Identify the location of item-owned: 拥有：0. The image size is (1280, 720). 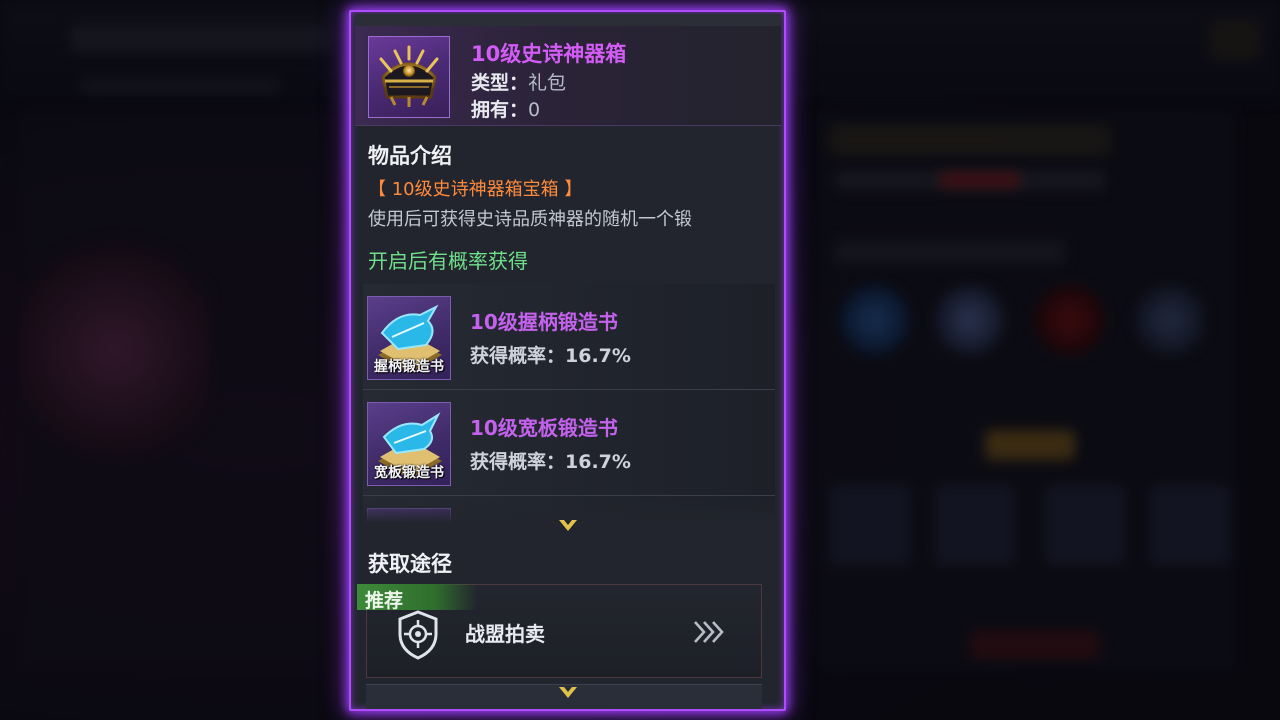
(505, 108).